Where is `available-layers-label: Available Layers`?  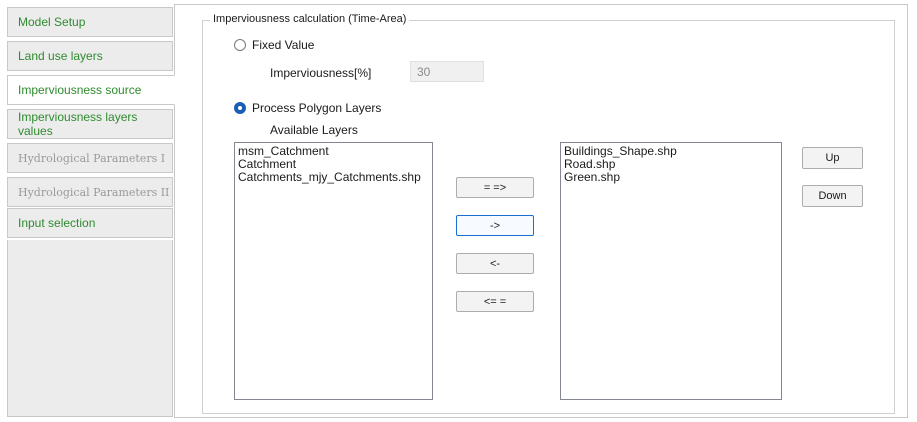
available-layers-label: Available Layers is located at coordinates (314, 130).